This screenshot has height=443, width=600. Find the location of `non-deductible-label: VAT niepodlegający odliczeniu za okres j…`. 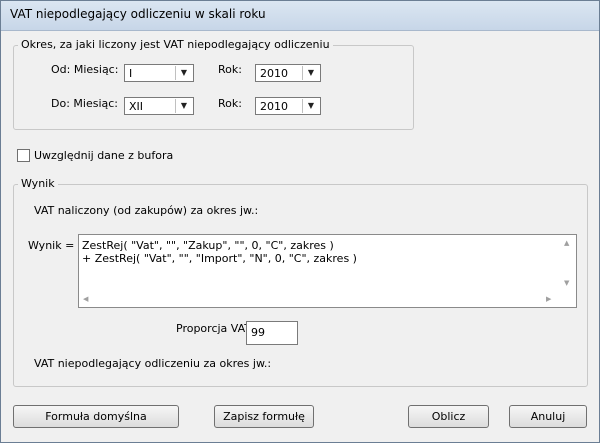

non-deductible-label: VAT niepodlegający odliczeniu za okres j… is located at coordinates (153, 363).